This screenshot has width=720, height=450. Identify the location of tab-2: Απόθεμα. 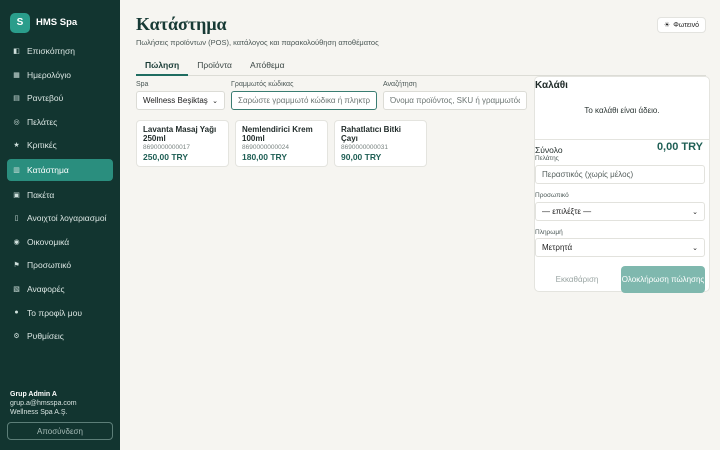
(267, 67).